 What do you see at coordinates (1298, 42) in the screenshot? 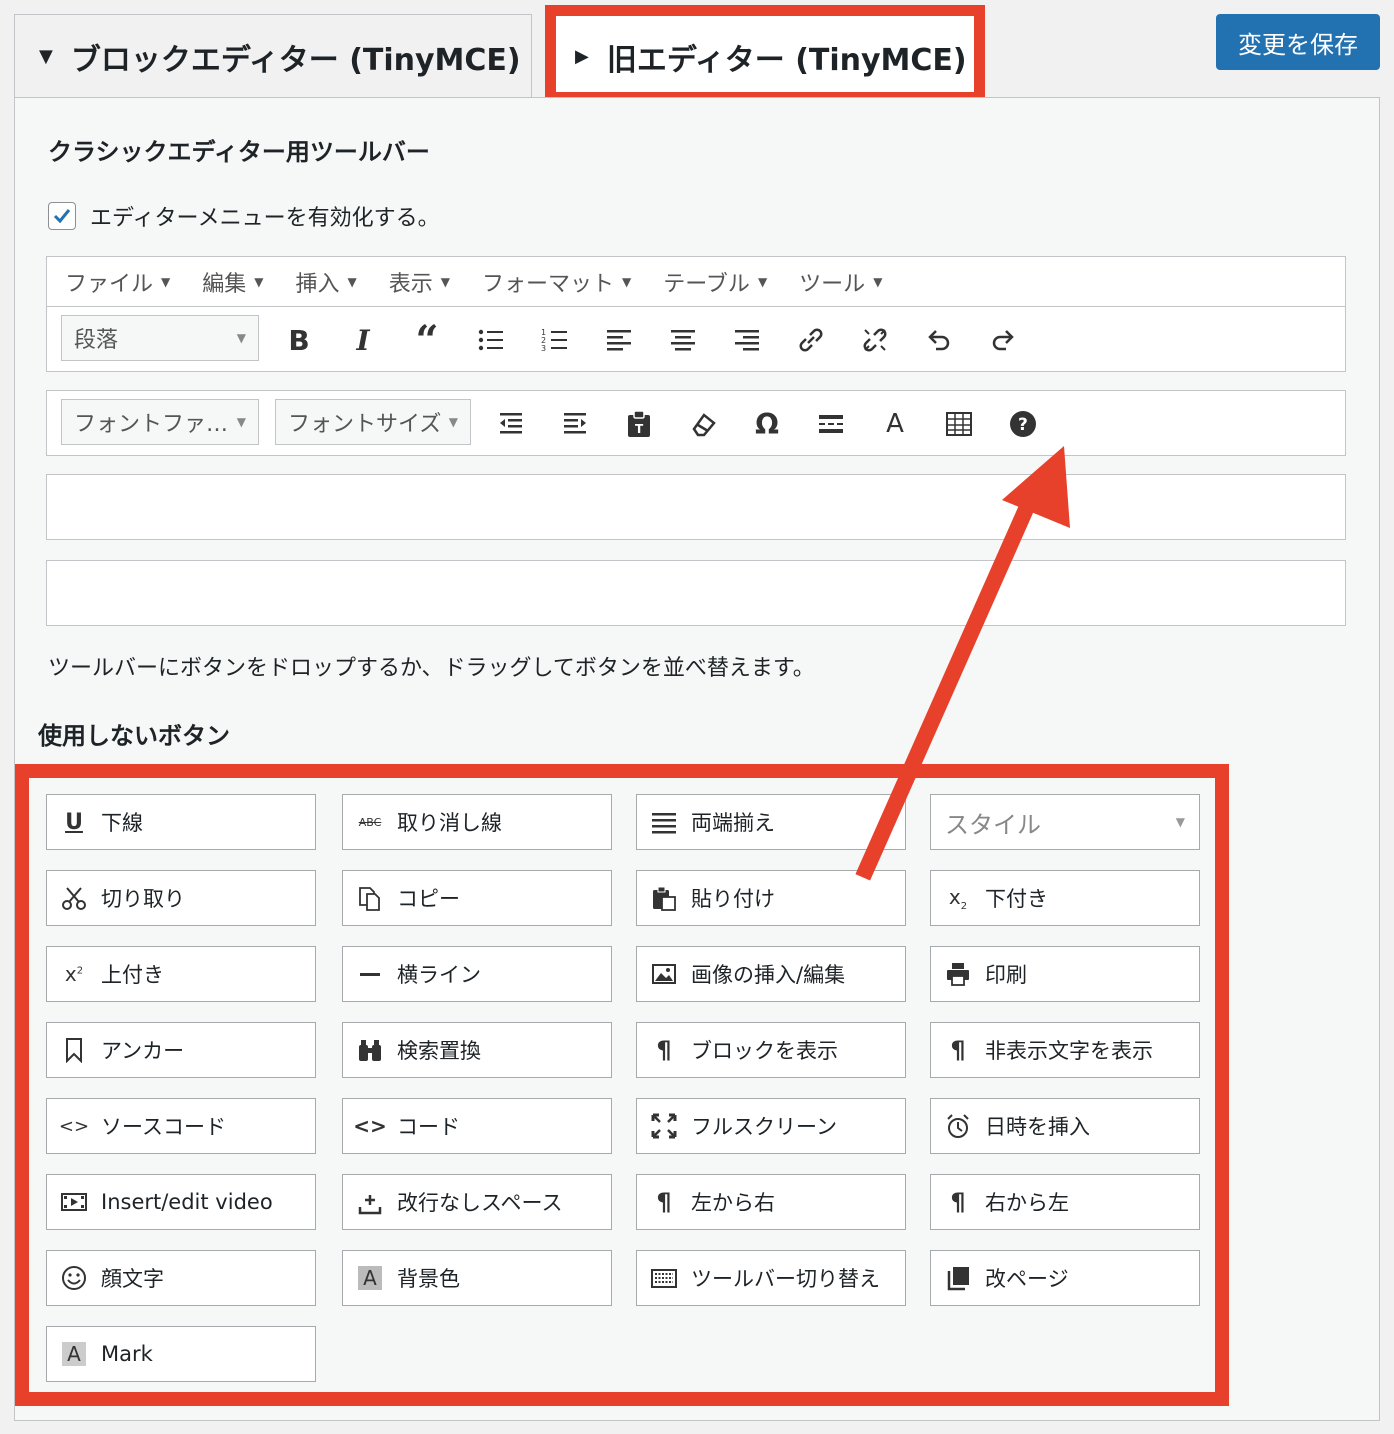
I see `save-button: 変更を保存` at bounding box center [1298, 42].